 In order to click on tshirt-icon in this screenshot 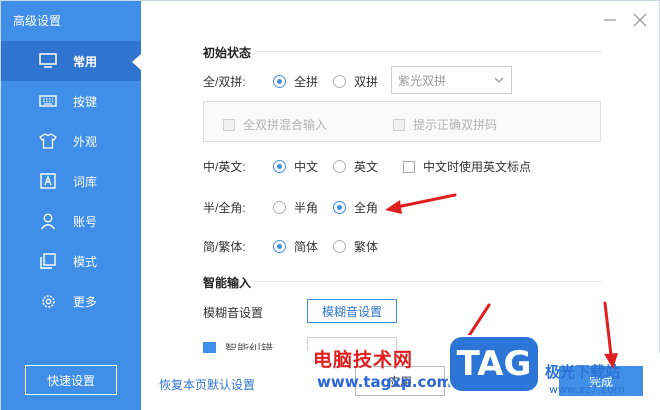, I will do `click(48, 141)`.